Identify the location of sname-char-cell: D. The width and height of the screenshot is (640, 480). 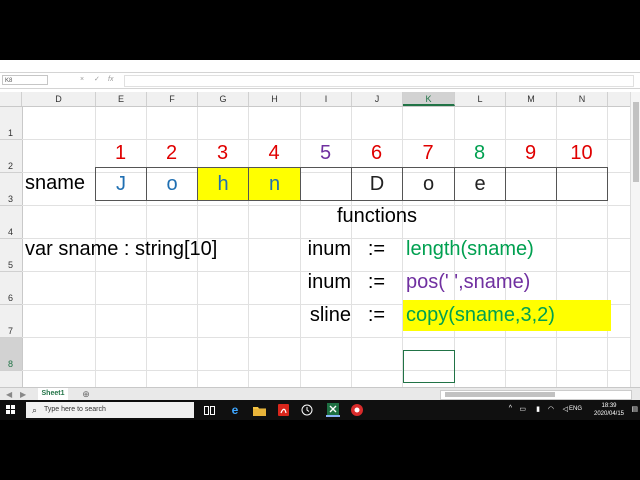
(377, 184).